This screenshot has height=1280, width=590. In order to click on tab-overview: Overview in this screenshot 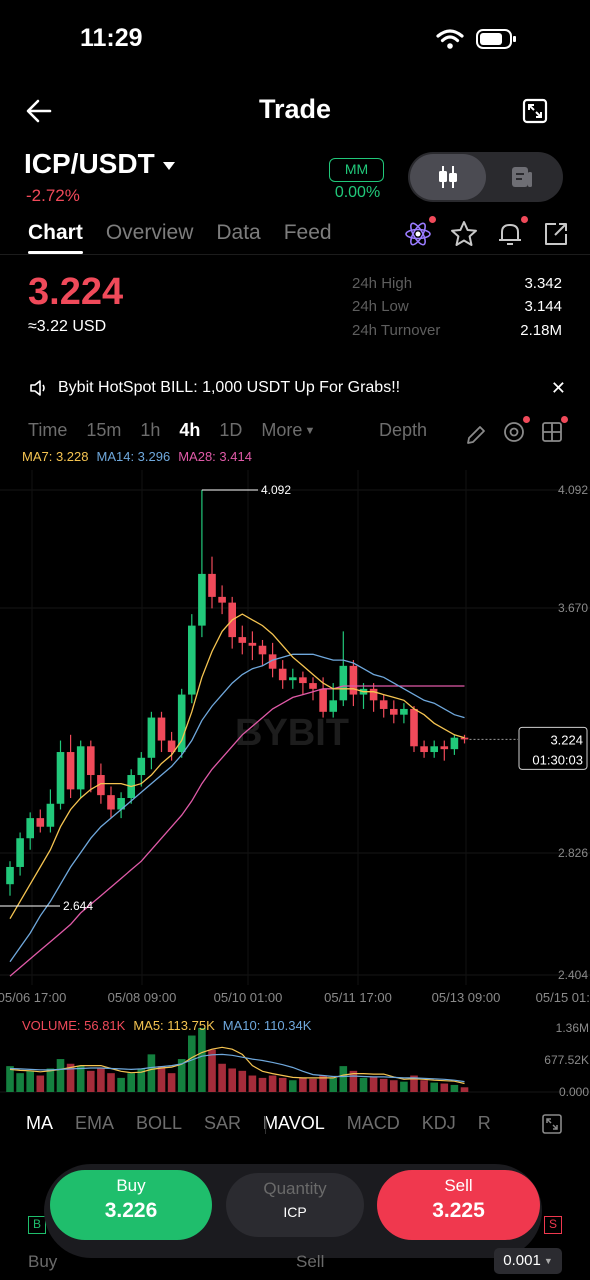, I will do `click(150, 233)`.